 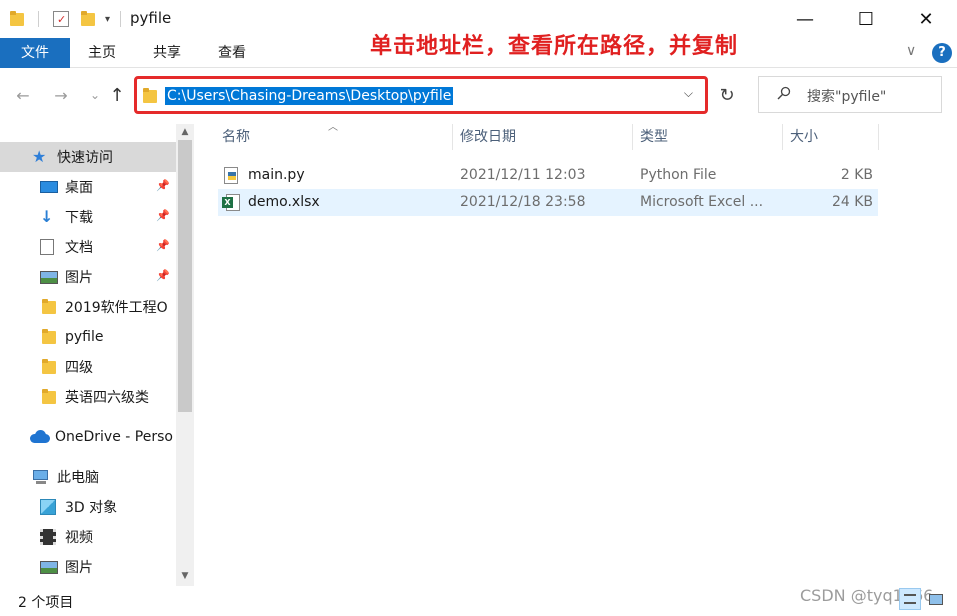 What do you see at coordinates (236, 137) in the screenshot?
I see `column-header-name: 名称` at bounding box center [236, 137].